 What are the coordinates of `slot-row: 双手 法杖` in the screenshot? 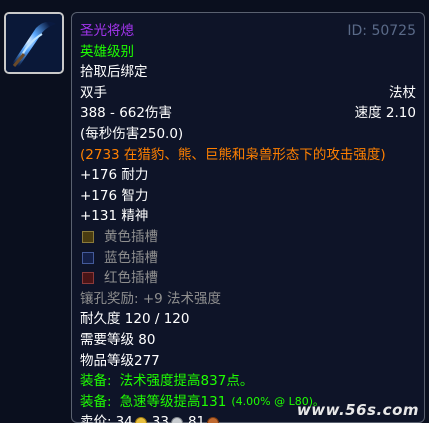 It's located at (248, 93).